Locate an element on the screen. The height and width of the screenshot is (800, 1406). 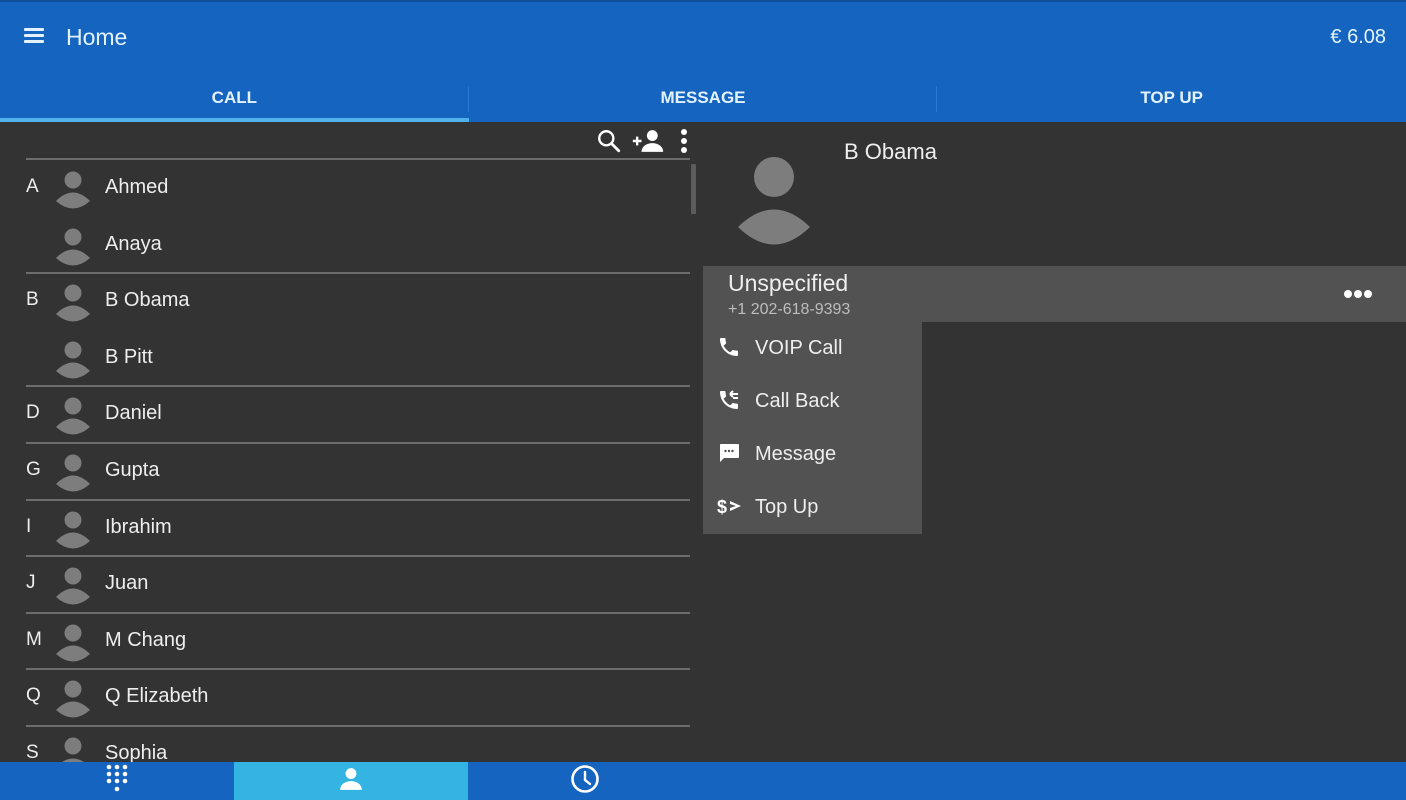
contact-row: I Ibrahim is located at coordinates (345, 529).